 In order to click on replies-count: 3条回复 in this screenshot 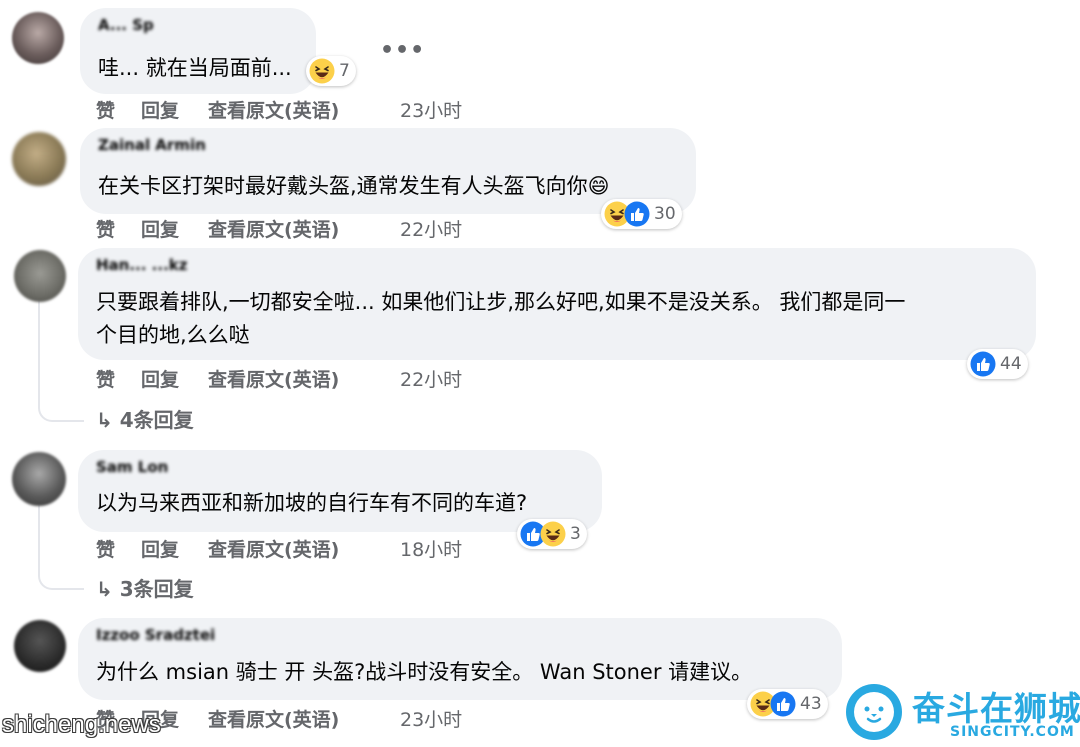, I will do `click(156, 589)`.